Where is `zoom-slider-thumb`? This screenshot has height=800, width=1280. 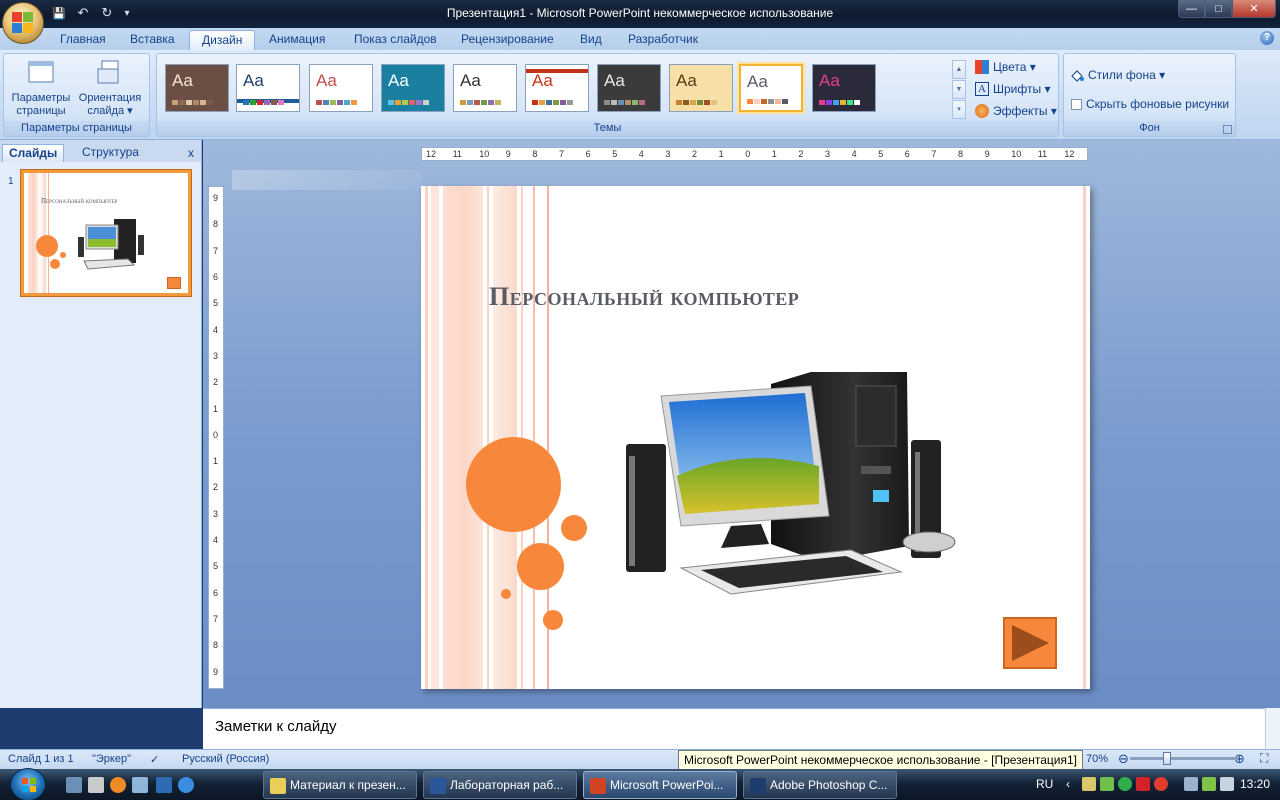
zoom-slider-thumb is located at coordinates (1167, 758).